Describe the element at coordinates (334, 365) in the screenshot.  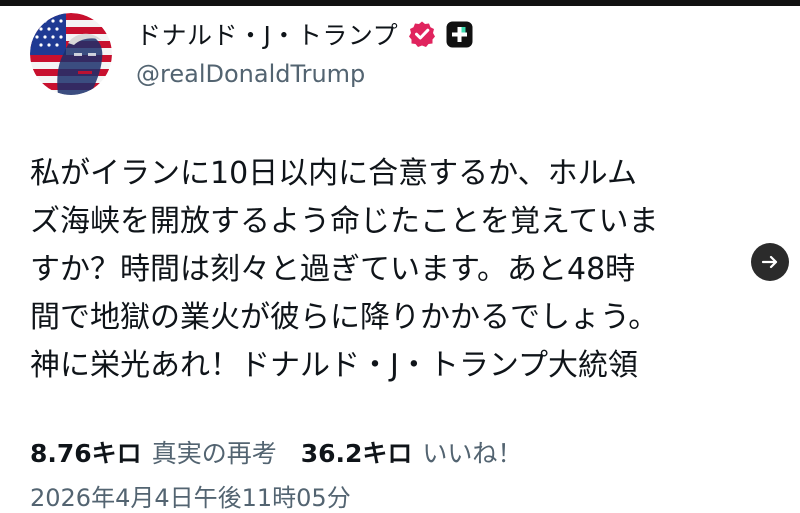
I see `tweet-text-line: 神に栄光あれ！ドナルド・J・トランプ大統領` at that location.